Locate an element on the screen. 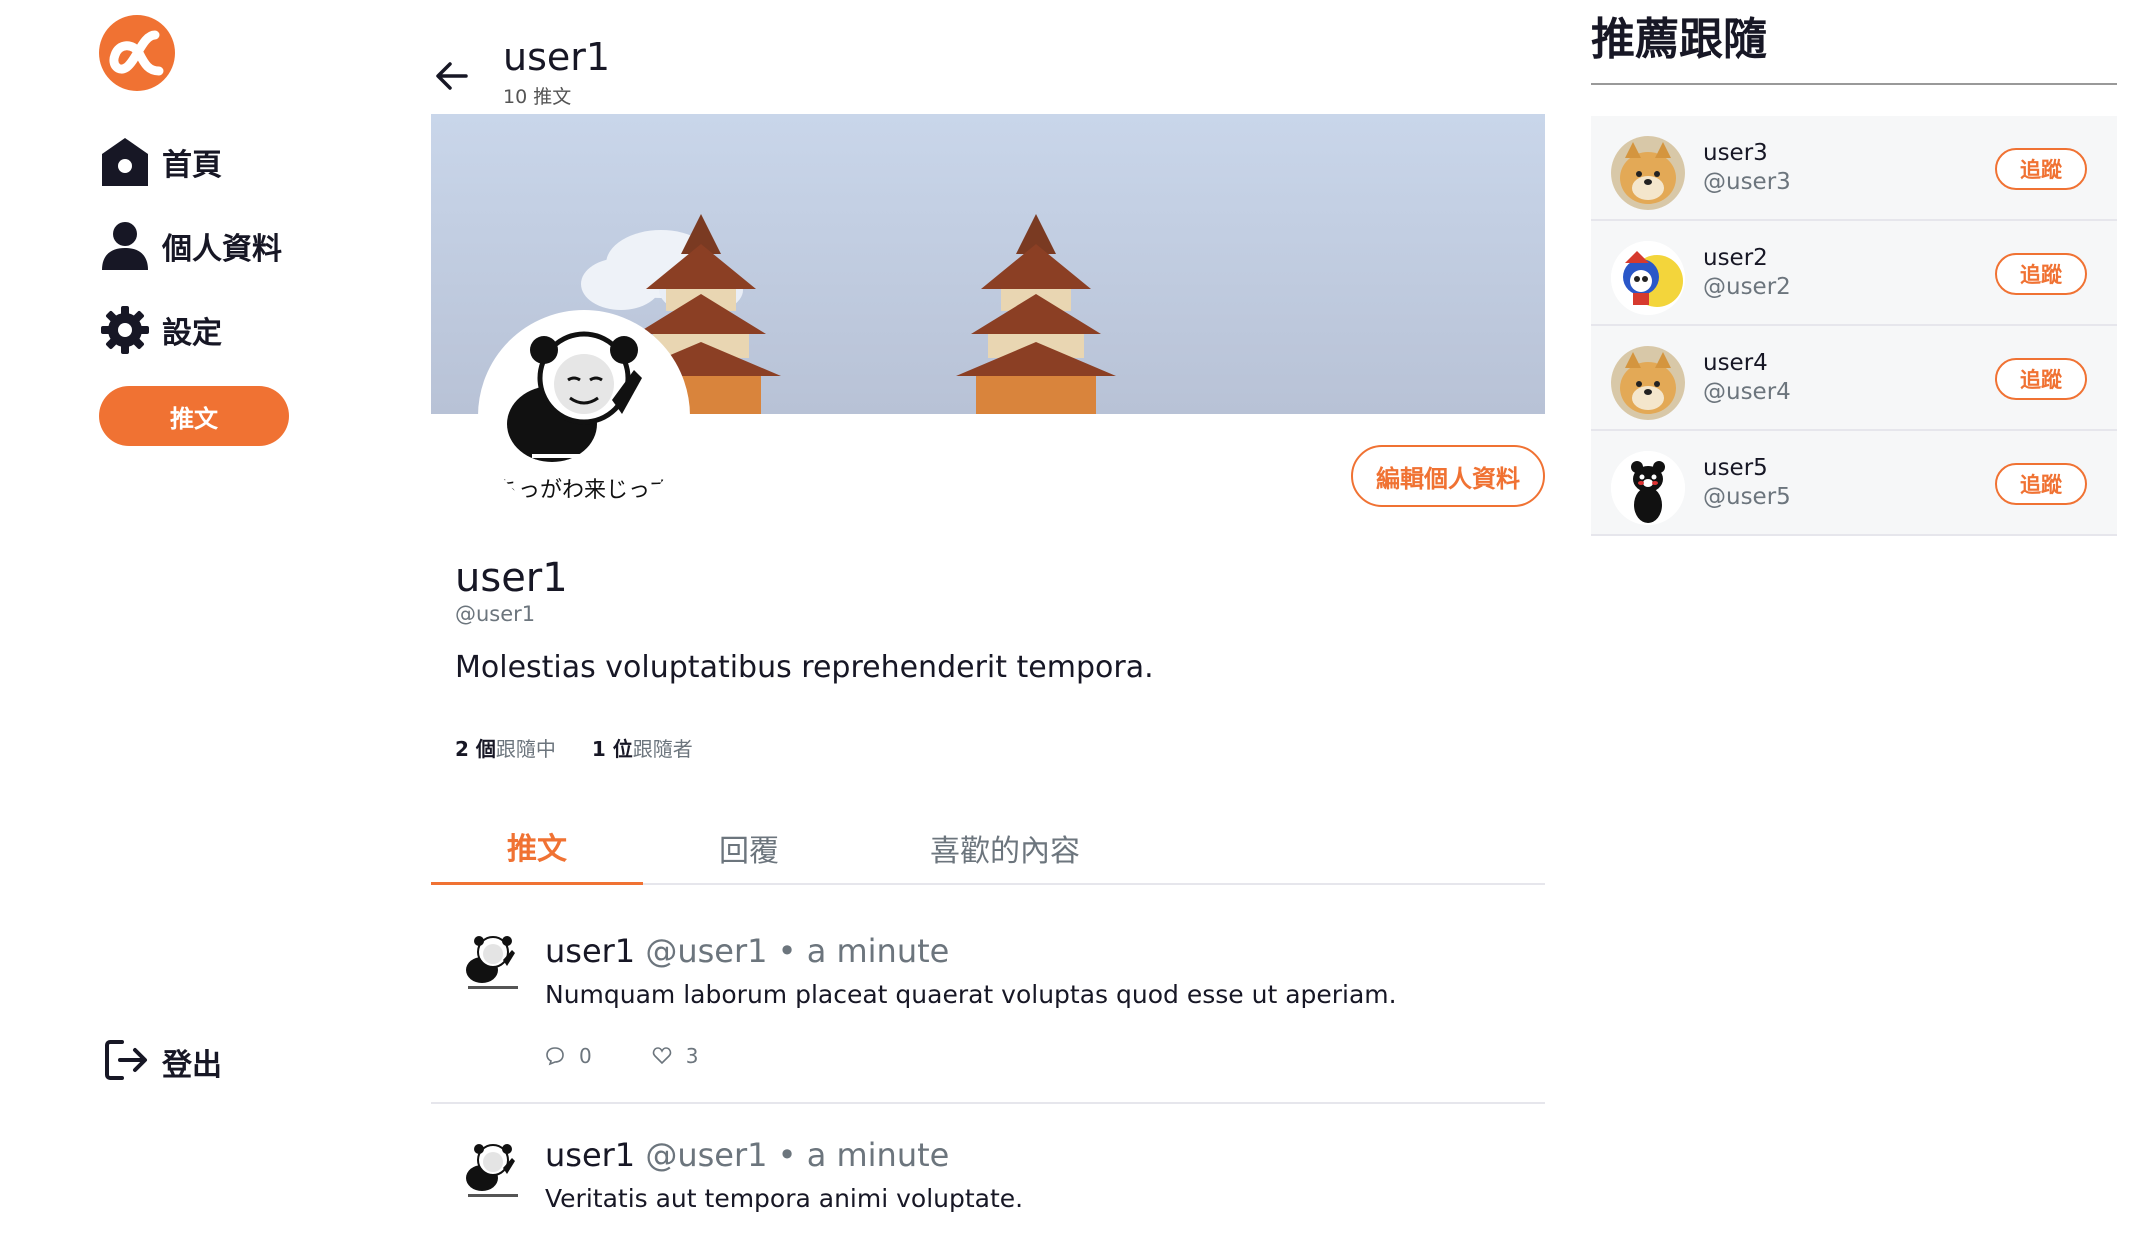 The width and height of the screenshot is (2156, 1240). gear-icon is located at coordinates (125, 330).